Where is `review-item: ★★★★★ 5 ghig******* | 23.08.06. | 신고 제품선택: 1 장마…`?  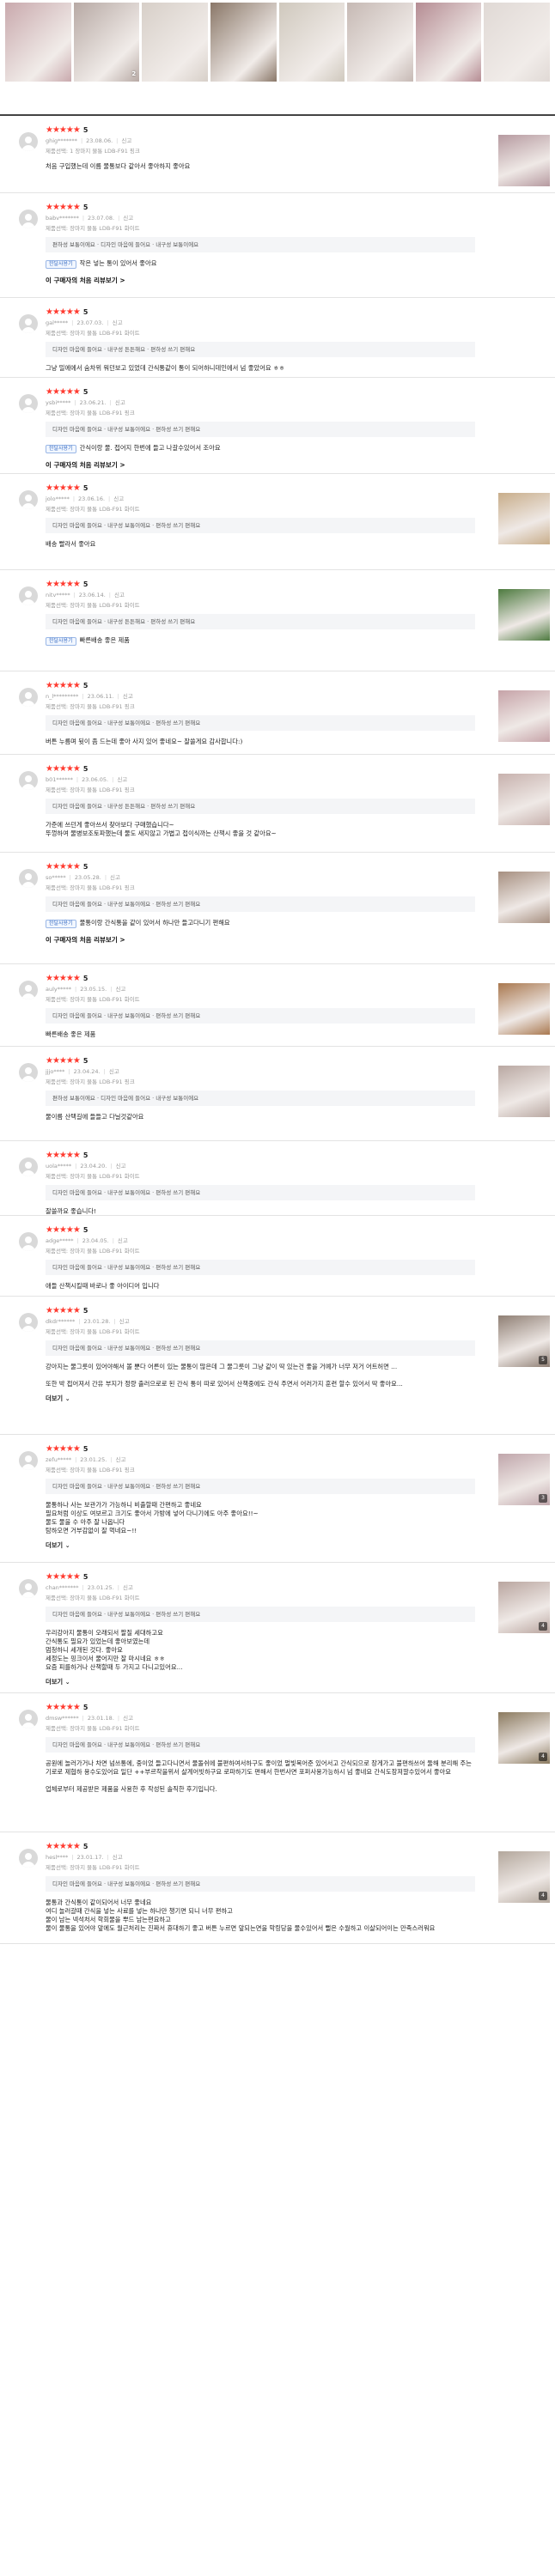 review-item: ★★★★★ 5 ghig******* | 23.08.06. | 신고 제품선택: 1 장마… is located at coordinates (277, 154).